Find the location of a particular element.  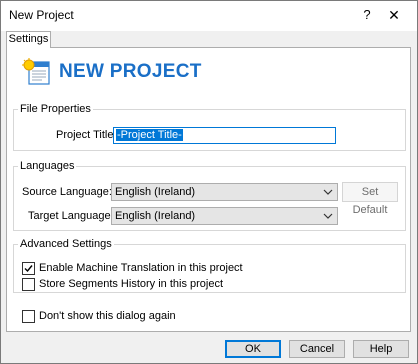

ok-button: OK is located at coordinates (253, 349).